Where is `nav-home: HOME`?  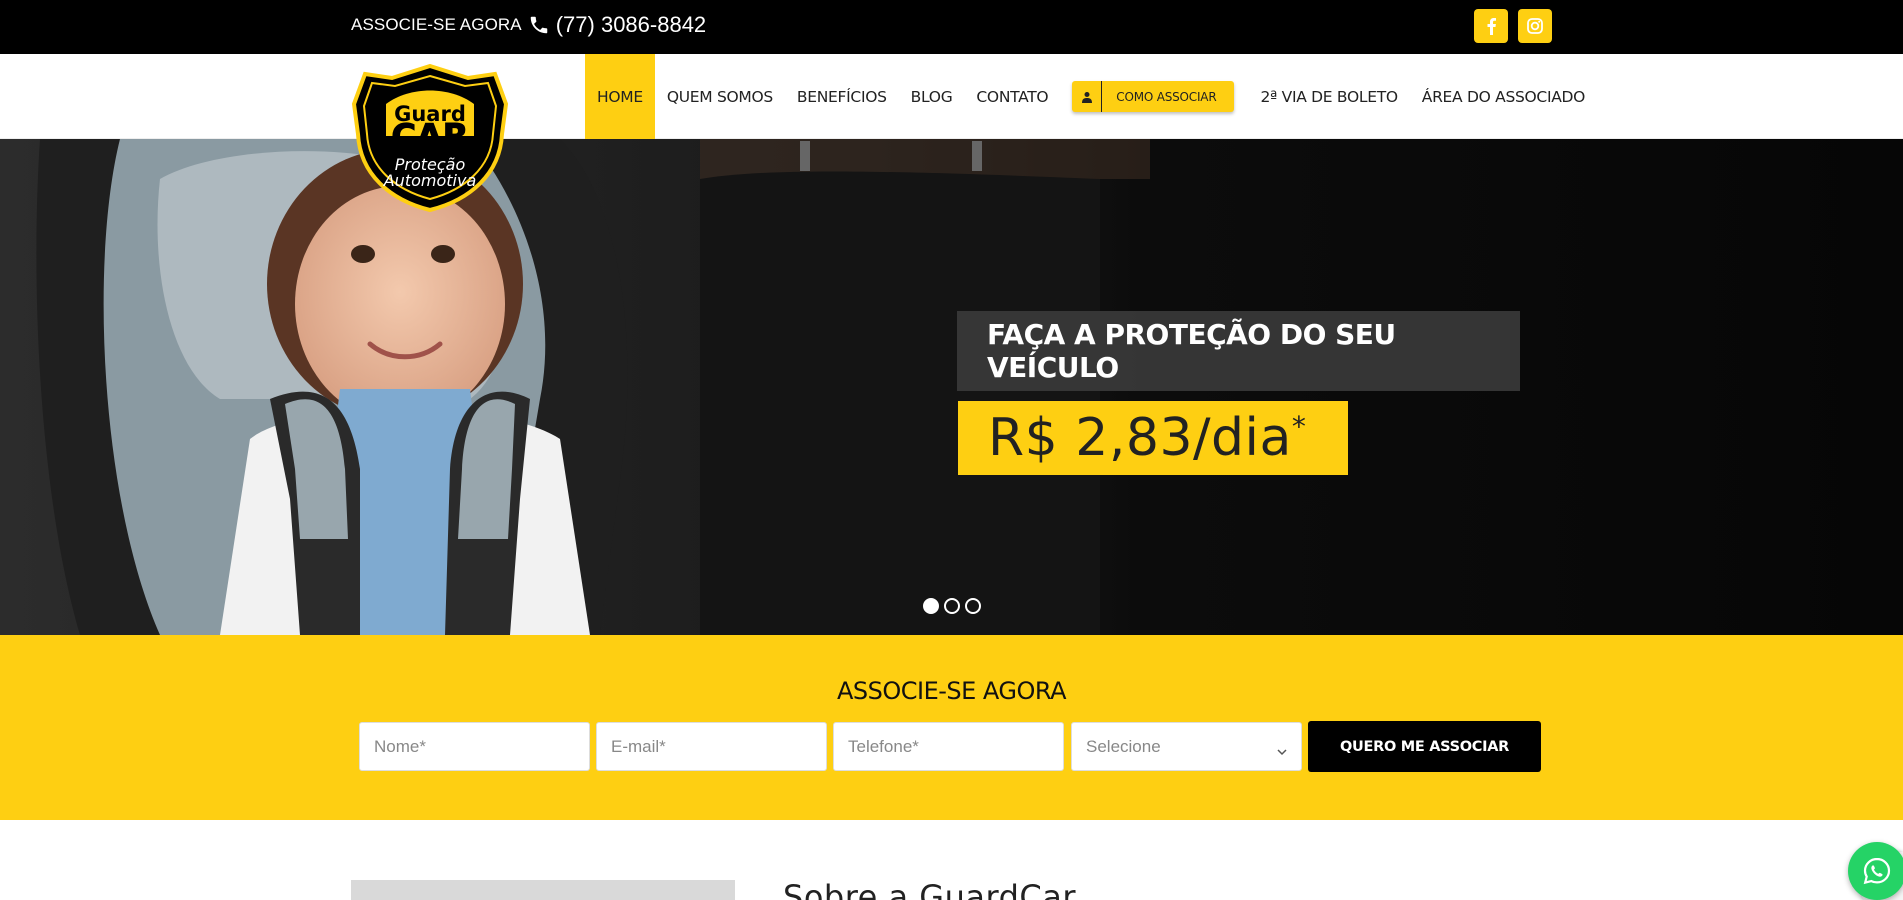
nav-home: HOME is located at coordinates (620, 96).